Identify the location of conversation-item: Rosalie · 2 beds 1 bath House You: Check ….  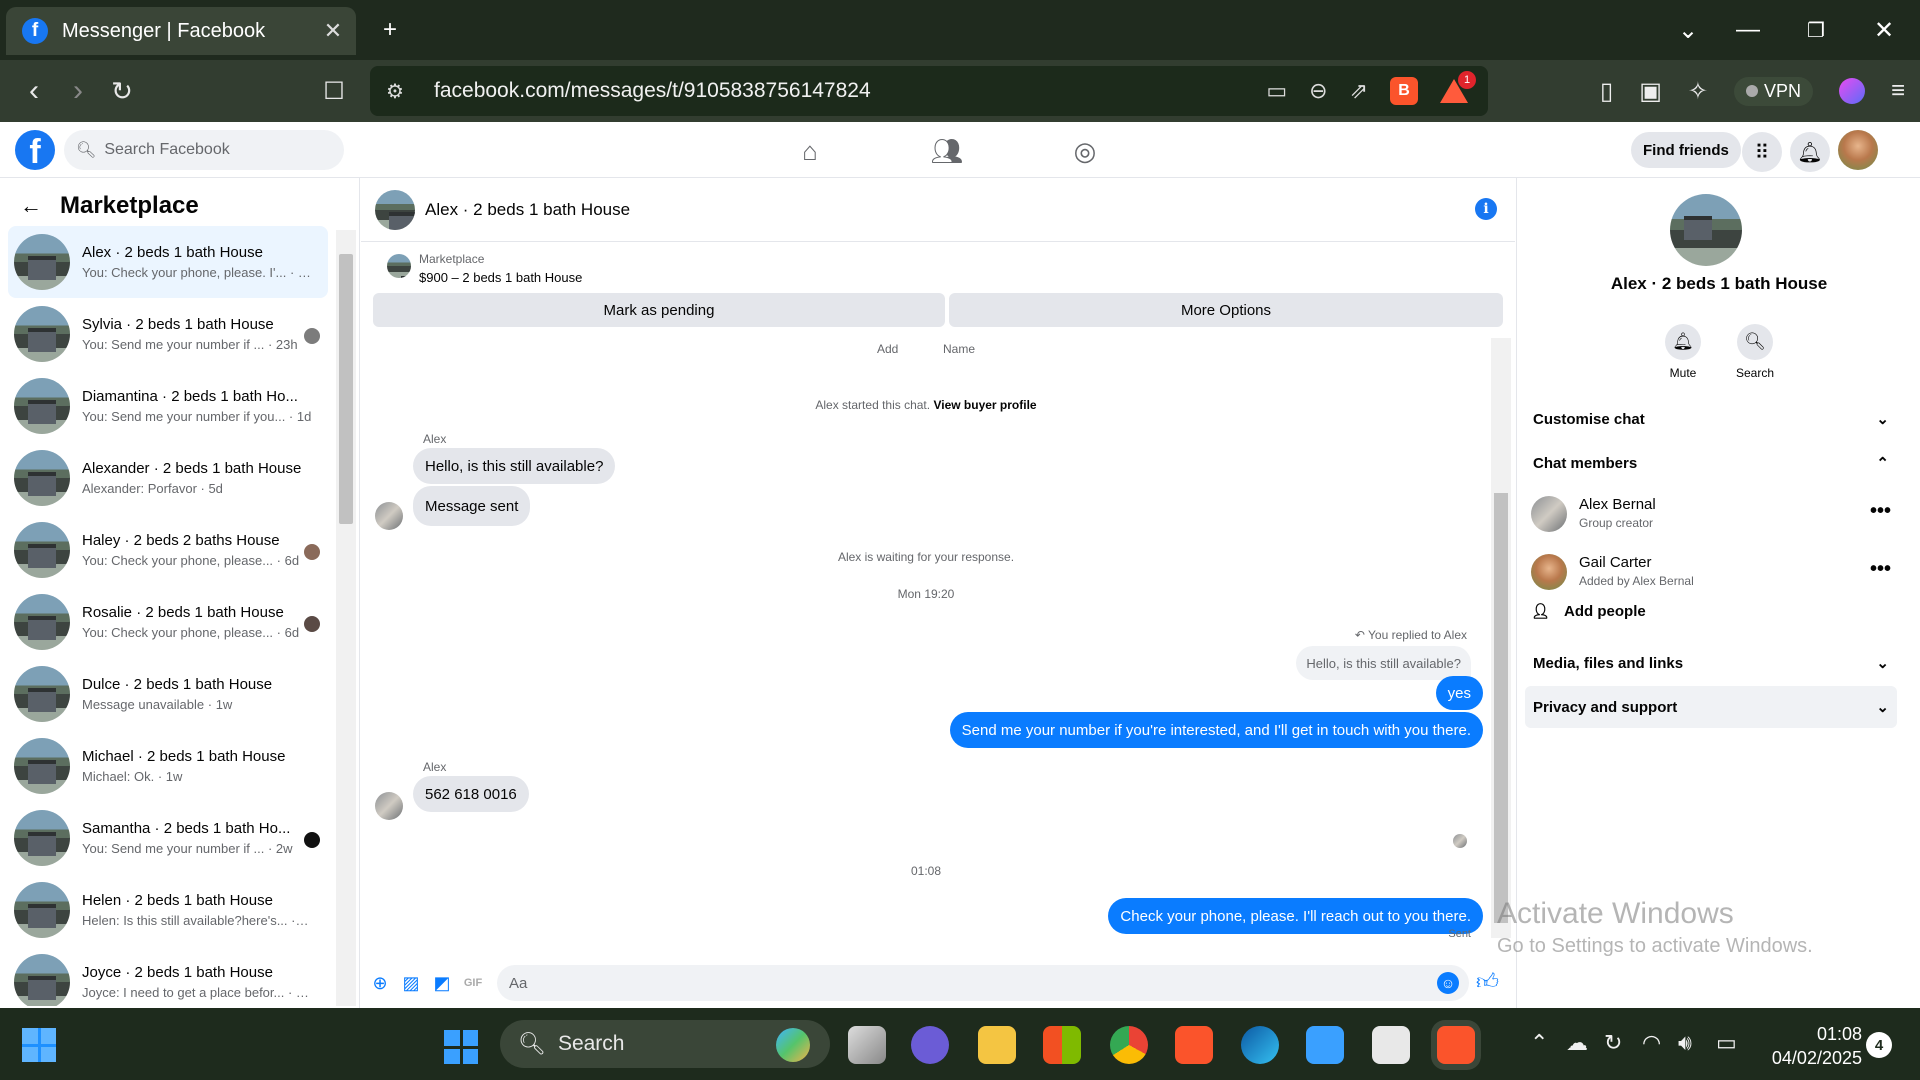
(168, 622).